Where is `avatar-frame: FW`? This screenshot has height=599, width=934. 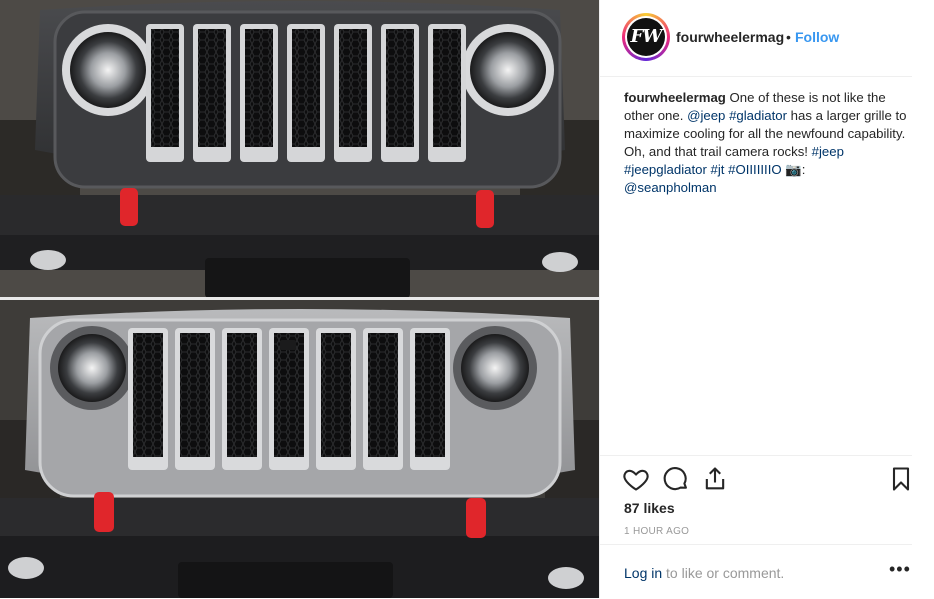 avatar-frame: FW is located at coordinates (646, 37).